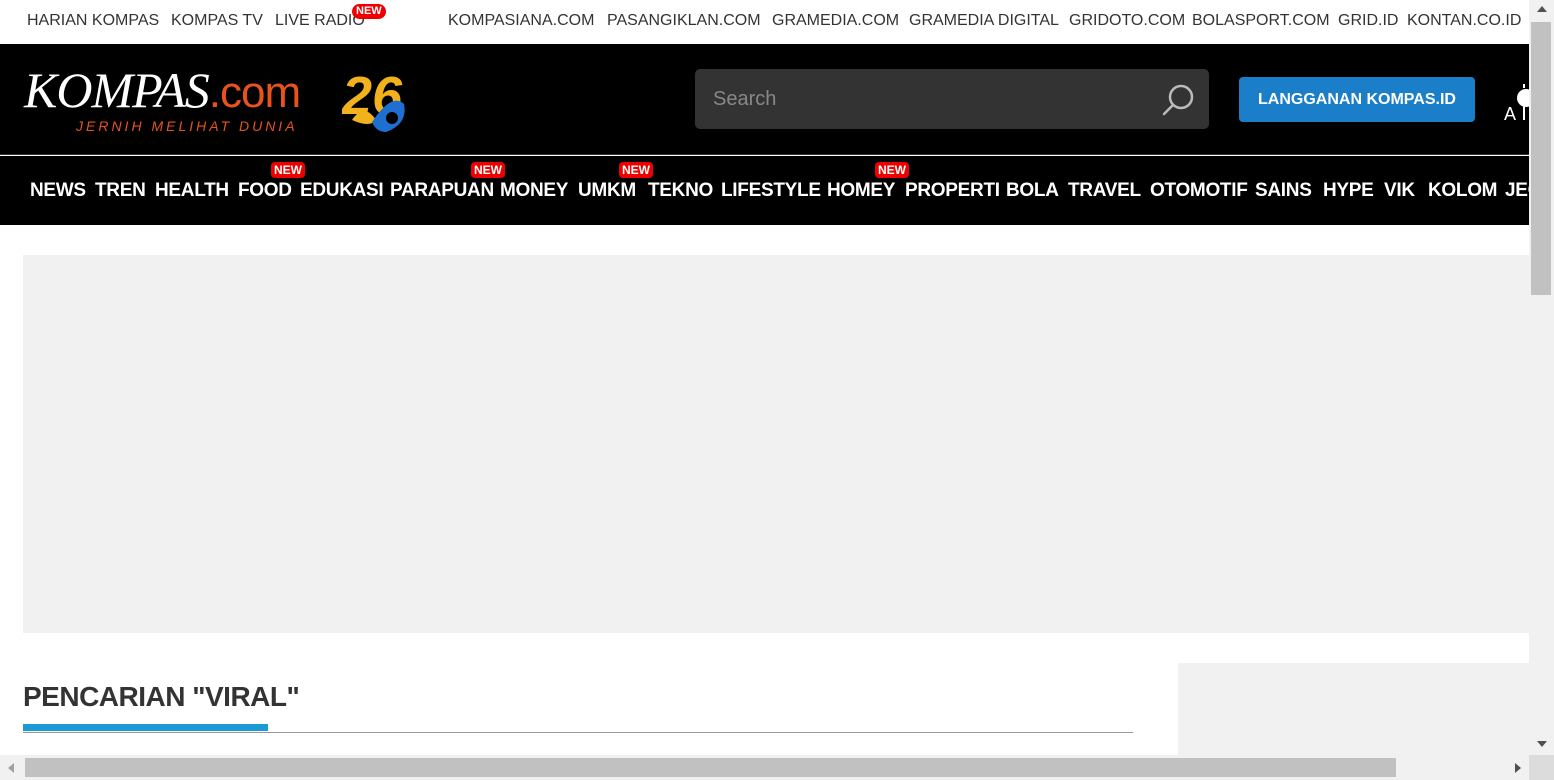 The image size is (1554, 780). Describe the element at coordinates (288, 170) in the screenshot. I see `nav-food-new-badge: NEW` at that location.